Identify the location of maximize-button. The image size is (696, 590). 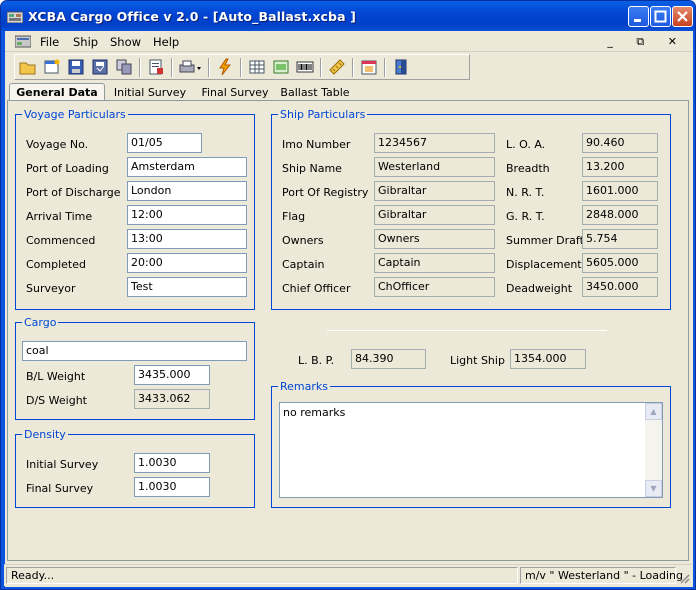
(660, 16).